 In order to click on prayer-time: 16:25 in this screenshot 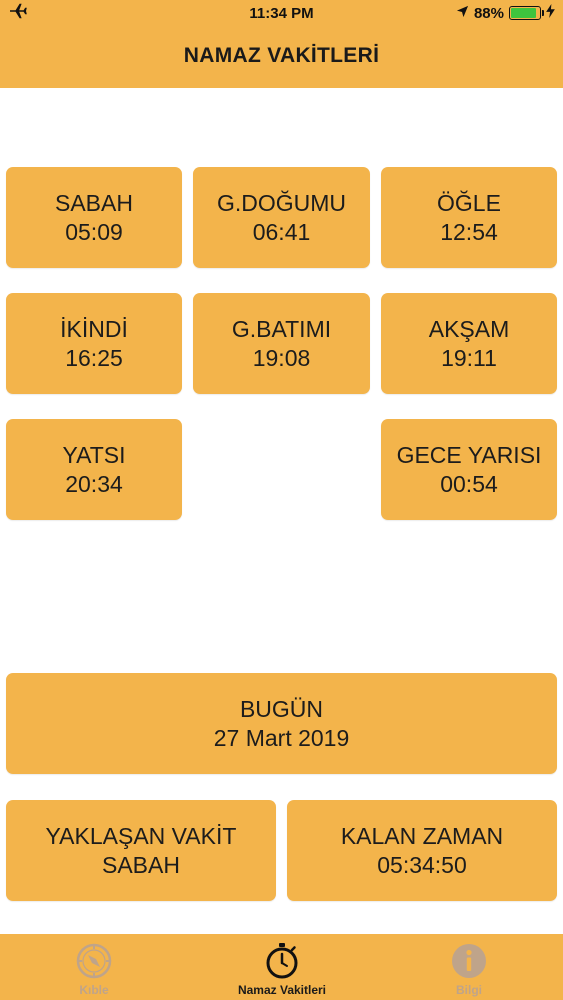, I will do `click(94, 357)`.